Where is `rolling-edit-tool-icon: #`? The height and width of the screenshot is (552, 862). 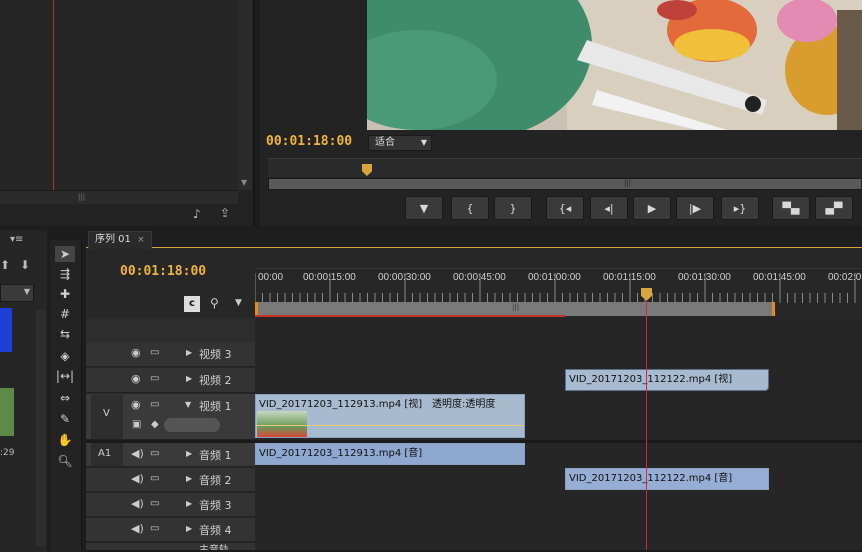 rolling-edit-tool-icon: # is located at coordinates (65, 314).